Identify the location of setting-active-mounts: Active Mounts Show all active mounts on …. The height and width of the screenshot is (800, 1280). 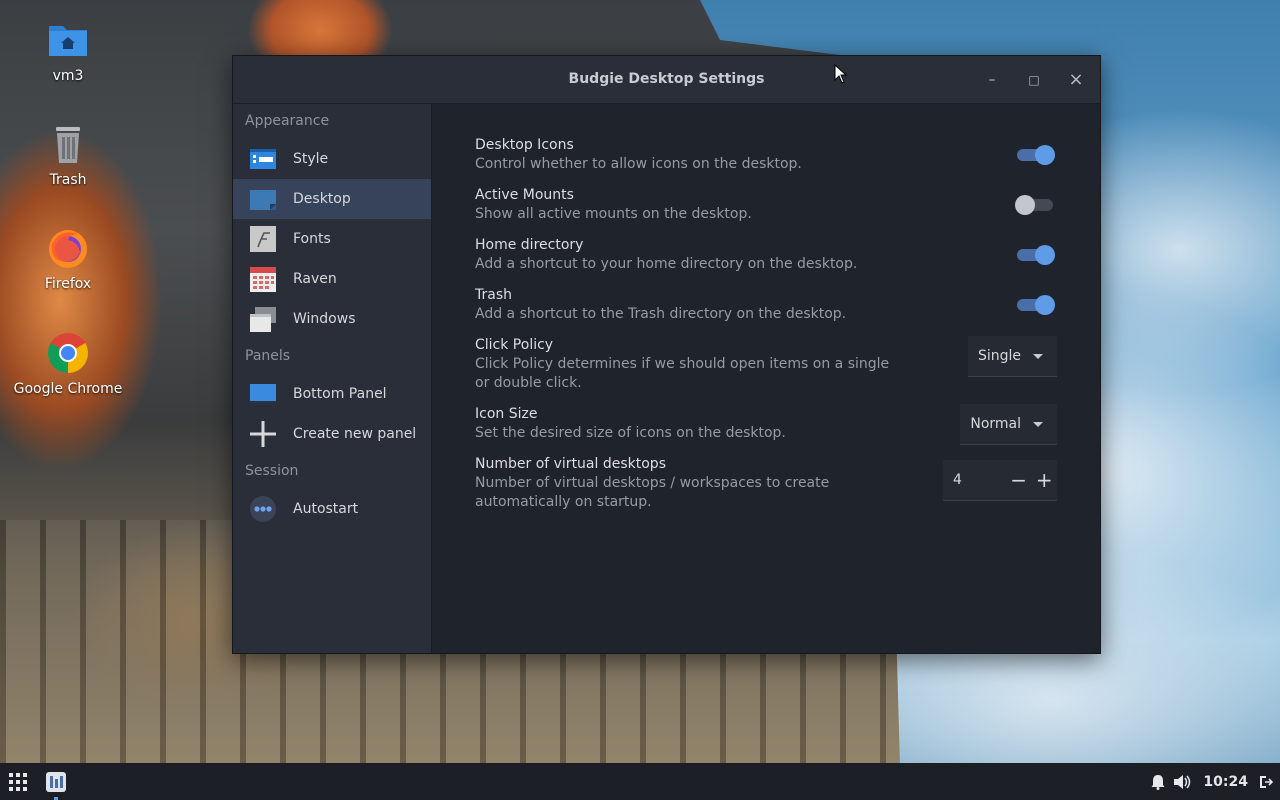
(766, 205).